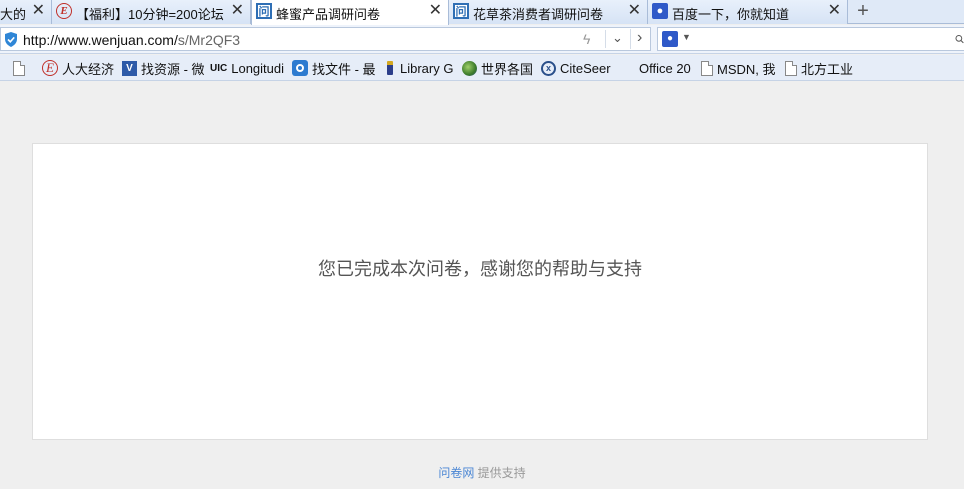 The height and width of the screenshot is (489, 964). I want to click on library-icon, so click(390, 68).